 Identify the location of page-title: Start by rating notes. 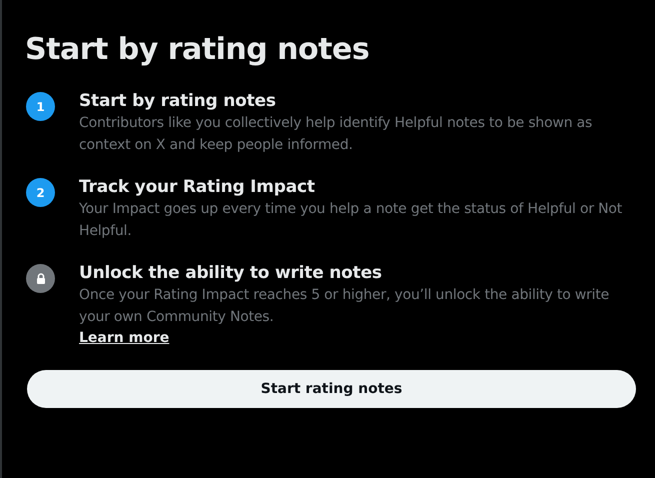
(197, 50).